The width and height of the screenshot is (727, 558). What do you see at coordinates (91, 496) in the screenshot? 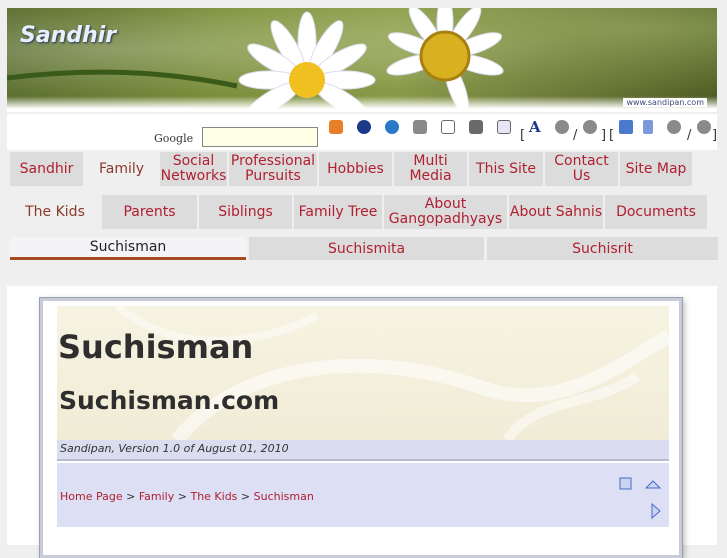
I see `breadcrumb-home: Home Page` at bounding box center [91, 496].